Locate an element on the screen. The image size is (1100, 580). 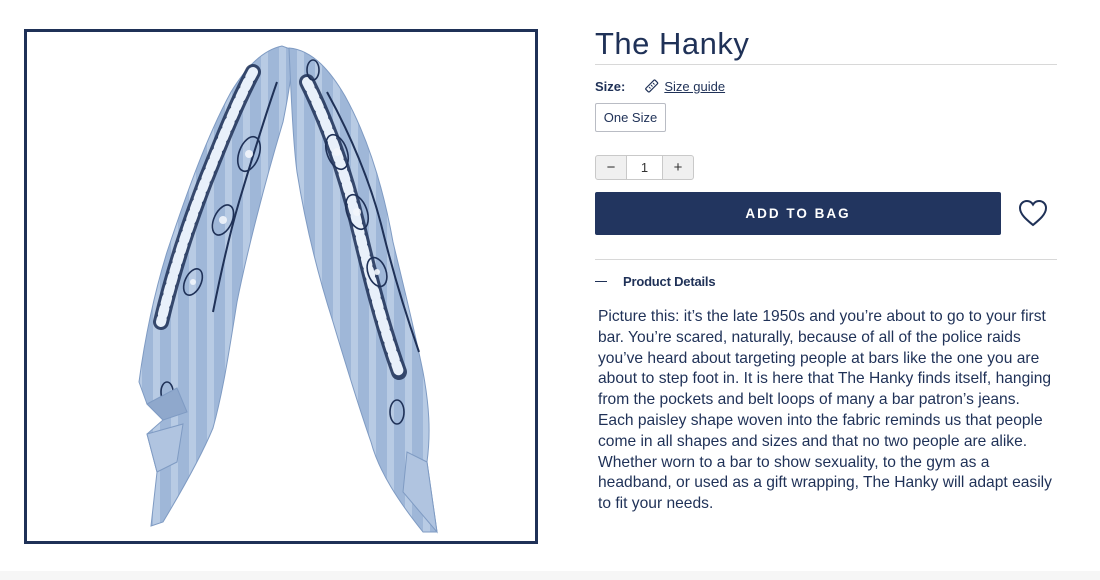
quantity-stepper: − 1 + is located at coordinates (644, 167).